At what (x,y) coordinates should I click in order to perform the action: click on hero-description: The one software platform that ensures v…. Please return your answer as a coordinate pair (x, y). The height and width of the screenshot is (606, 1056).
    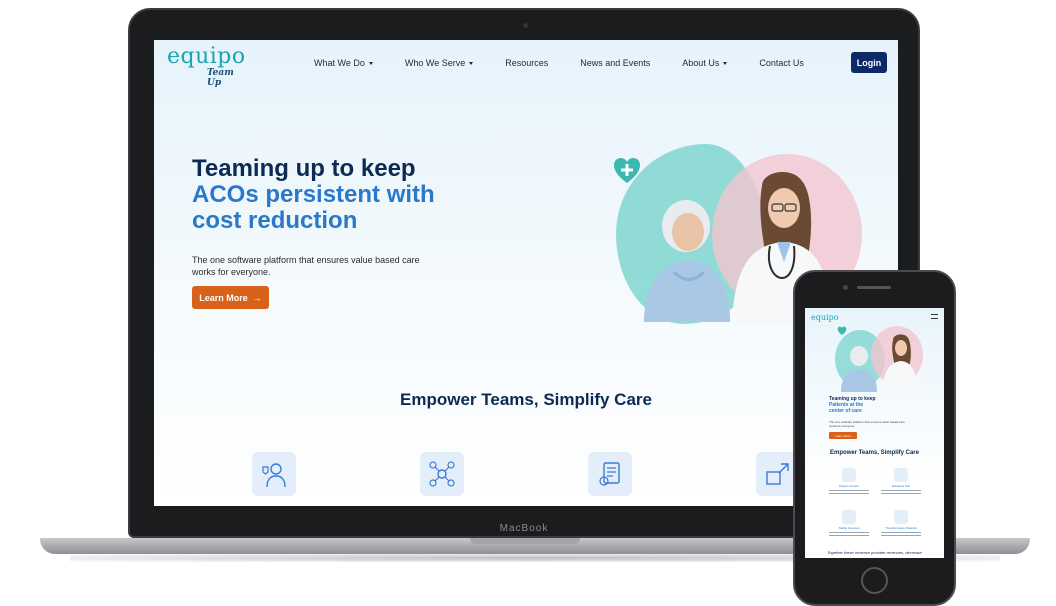
    Looking at the image, I should click on (306, 266).